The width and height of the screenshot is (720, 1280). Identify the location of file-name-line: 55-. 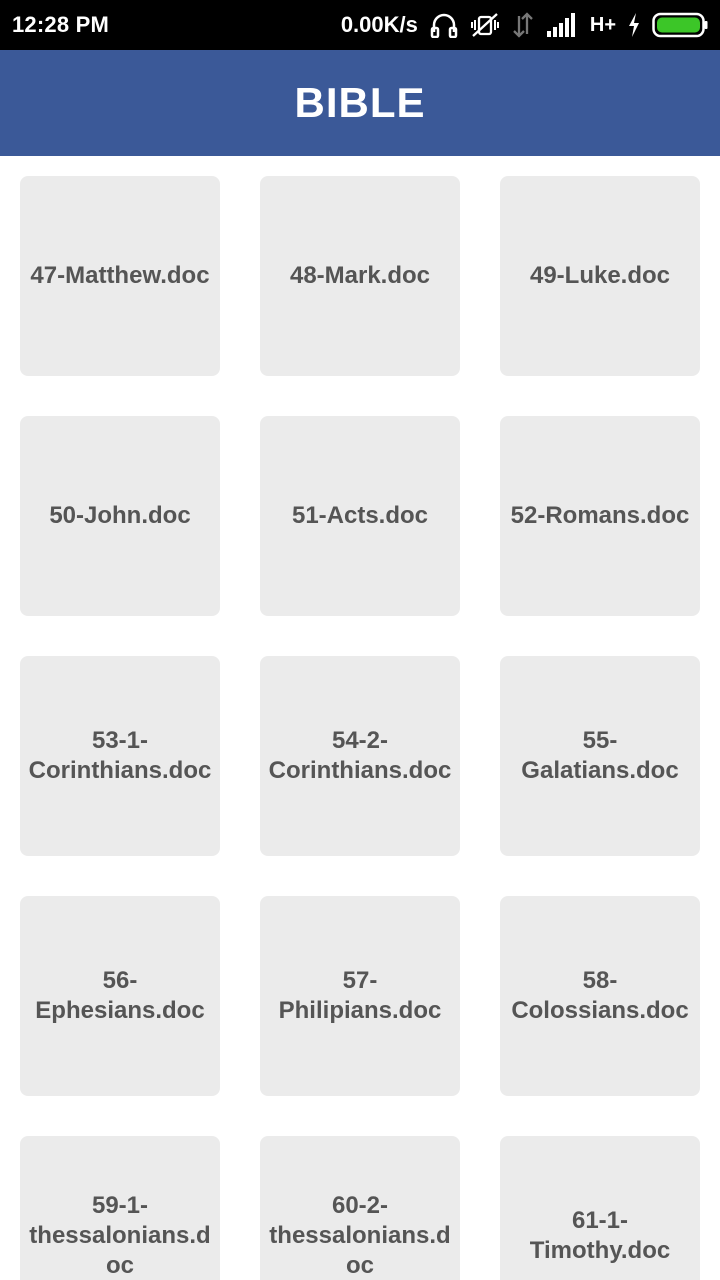
(600, 740).